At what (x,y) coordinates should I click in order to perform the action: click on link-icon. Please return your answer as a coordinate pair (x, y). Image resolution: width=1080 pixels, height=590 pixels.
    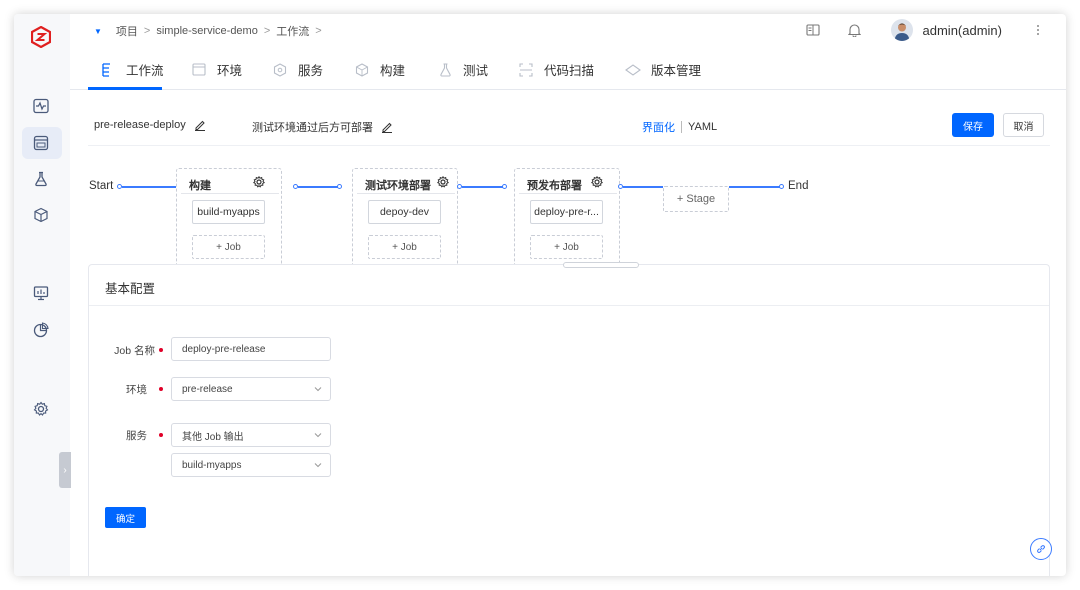
    Looking at the image, I should click on (1041, 549).